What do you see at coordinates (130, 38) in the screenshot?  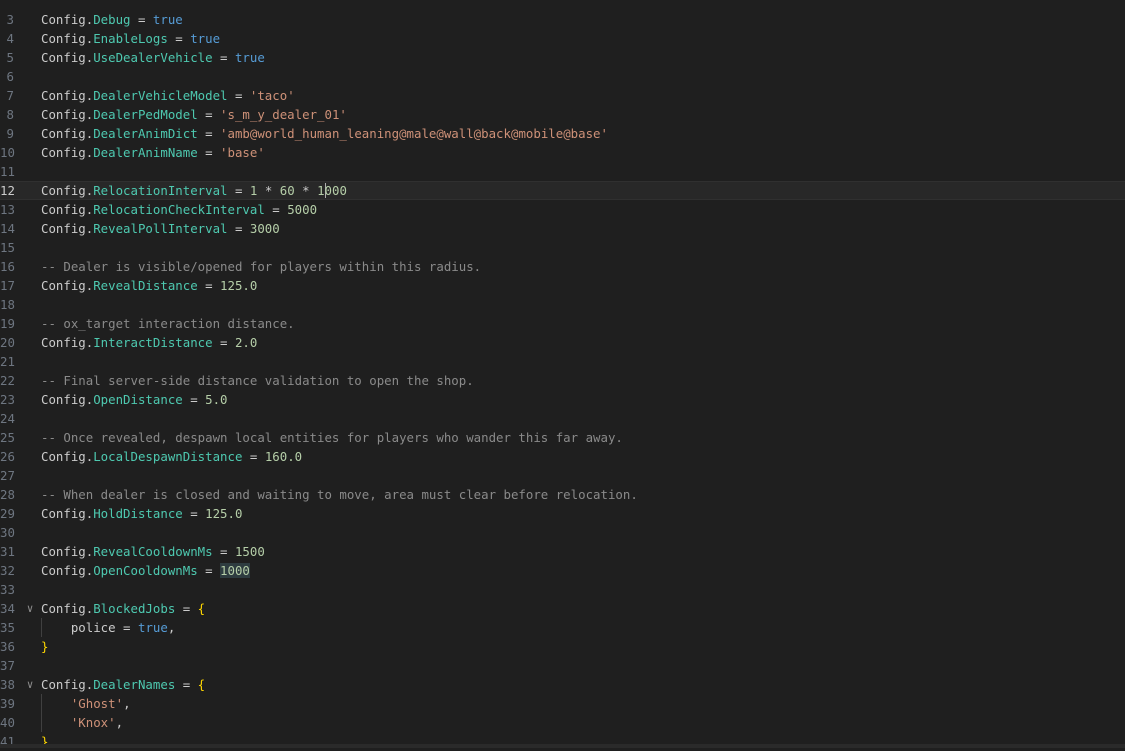 I see `code-token: EnableLogs` at bounding box center [130, 38].